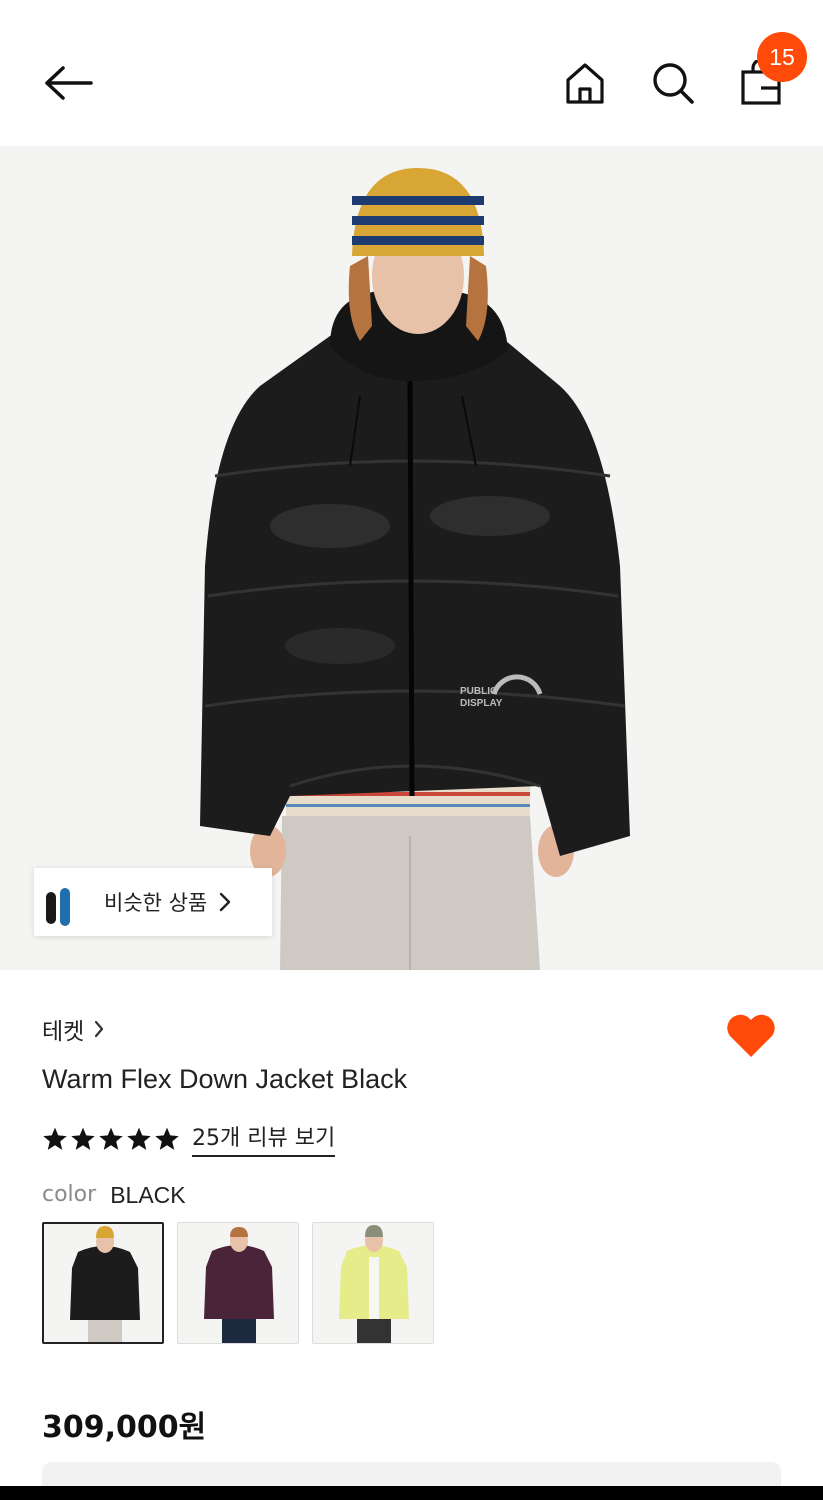 The width and height of the screenshot is (823, 1500). Describe the element at coordinates (225, 1079) in the screenshot. I see `product-title: Warm Flex Down Jacket Black` at that location.